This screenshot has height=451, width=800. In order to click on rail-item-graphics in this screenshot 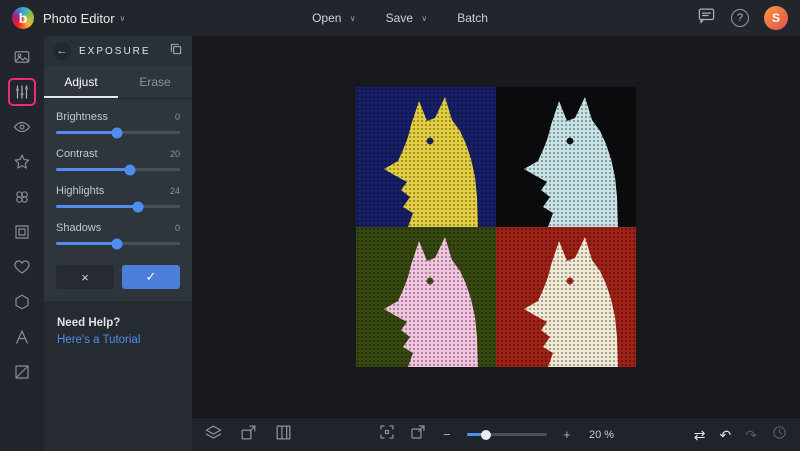, I will do `click(22, 267)`.